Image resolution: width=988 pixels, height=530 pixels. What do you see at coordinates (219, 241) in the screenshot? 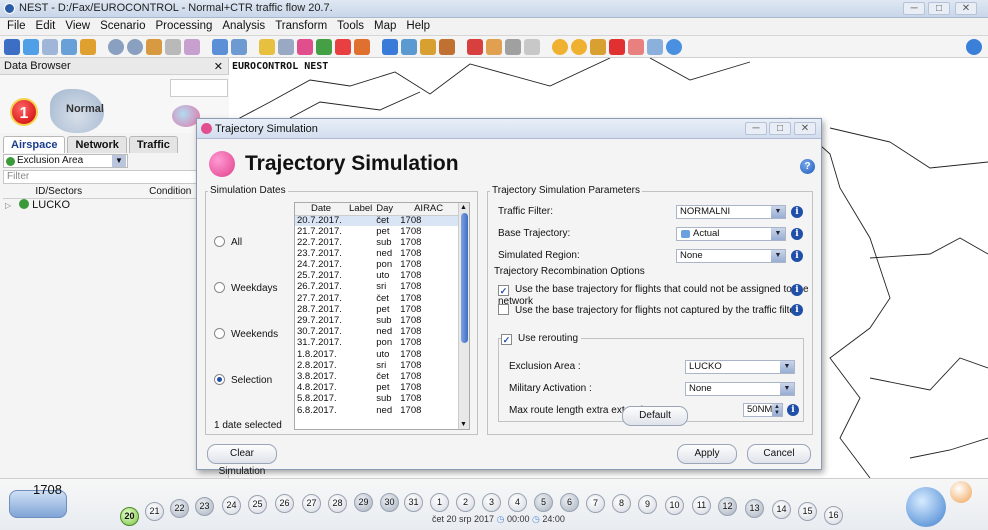
I see `radio-all-circle` at bounding box center [219, 241].